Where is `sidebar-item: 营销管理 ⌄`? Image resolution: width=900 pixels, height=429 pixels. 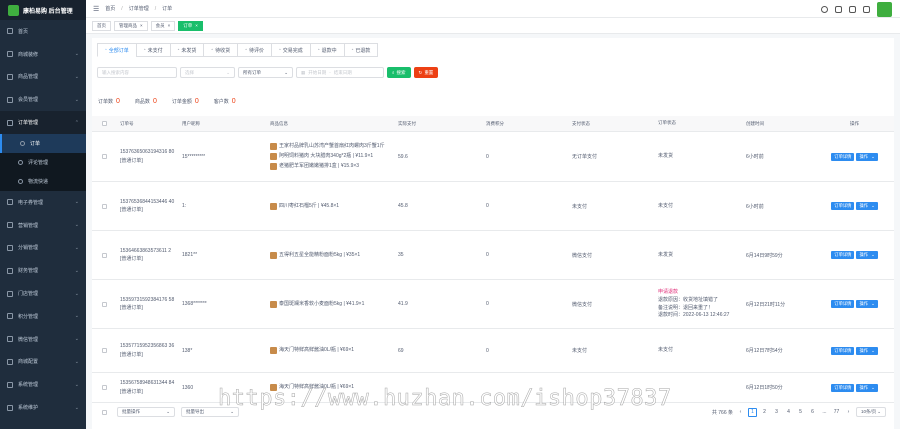
sidebar-item: 营销管理 ⌄ is located at coordinates (43, 225).